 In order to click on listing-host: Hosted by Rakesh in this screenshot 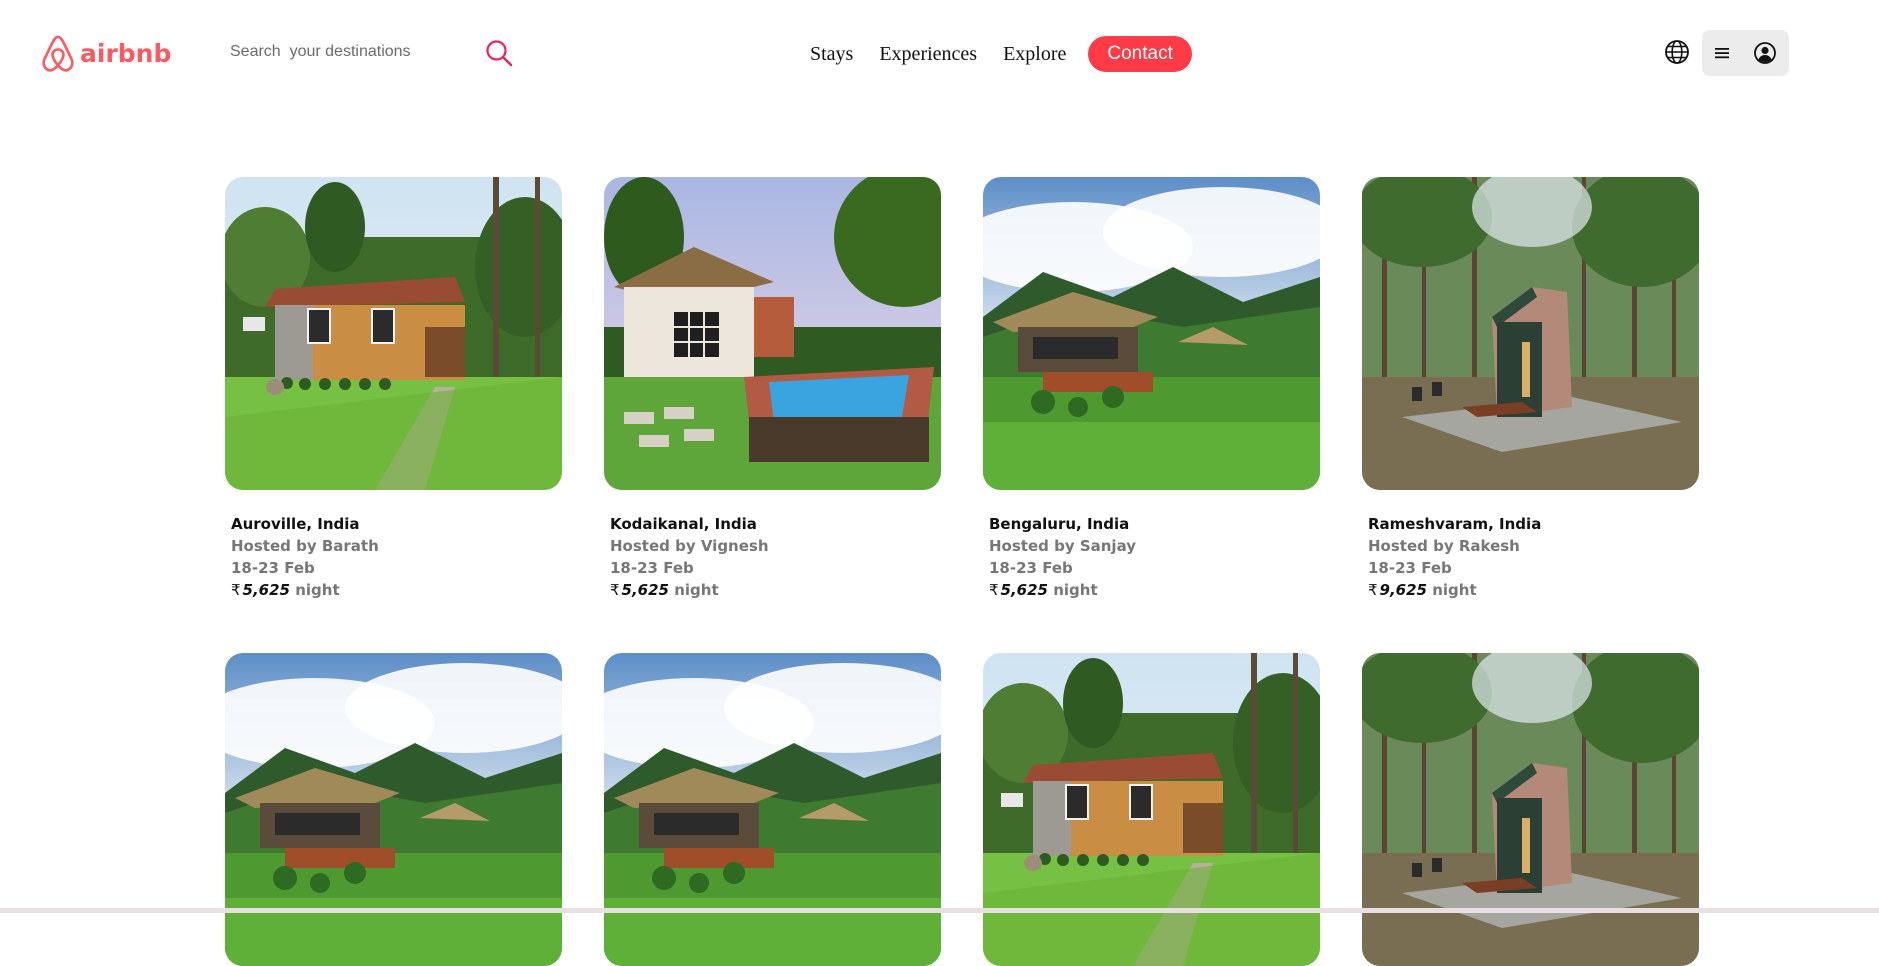, I will do `click(1444, 546)`.